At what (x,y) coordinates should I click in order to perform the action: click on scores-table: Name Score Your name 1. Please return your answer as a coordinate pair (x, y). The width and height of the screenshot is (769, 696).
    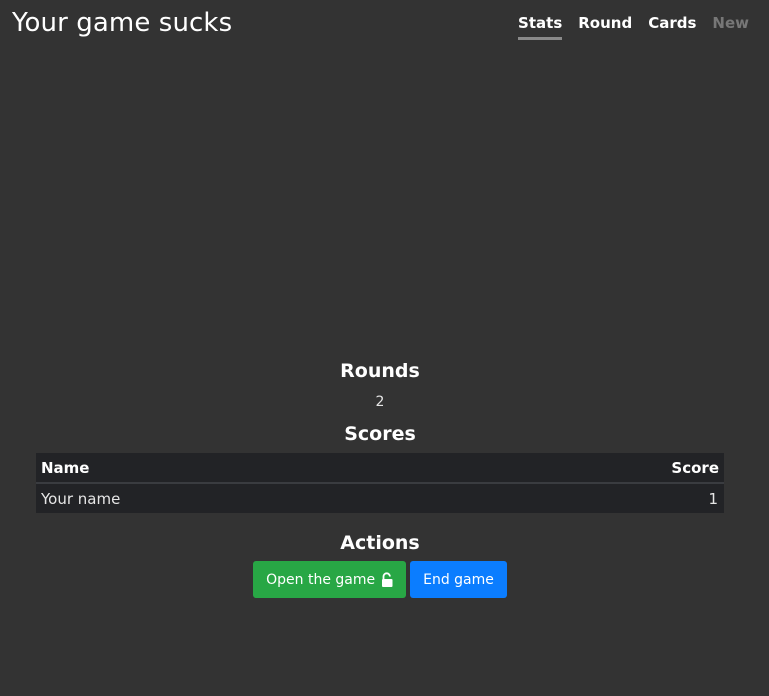
    Looking at the image, I should click on (380, 483).